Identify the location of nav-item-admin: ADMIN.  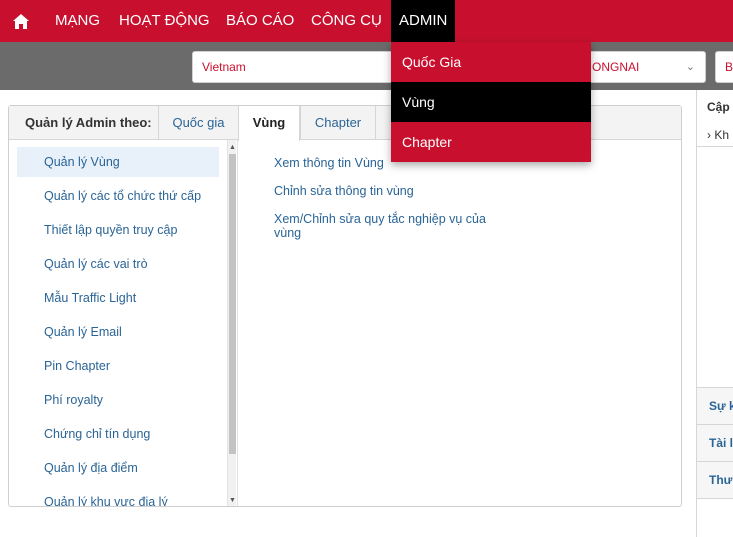
(423, 21).